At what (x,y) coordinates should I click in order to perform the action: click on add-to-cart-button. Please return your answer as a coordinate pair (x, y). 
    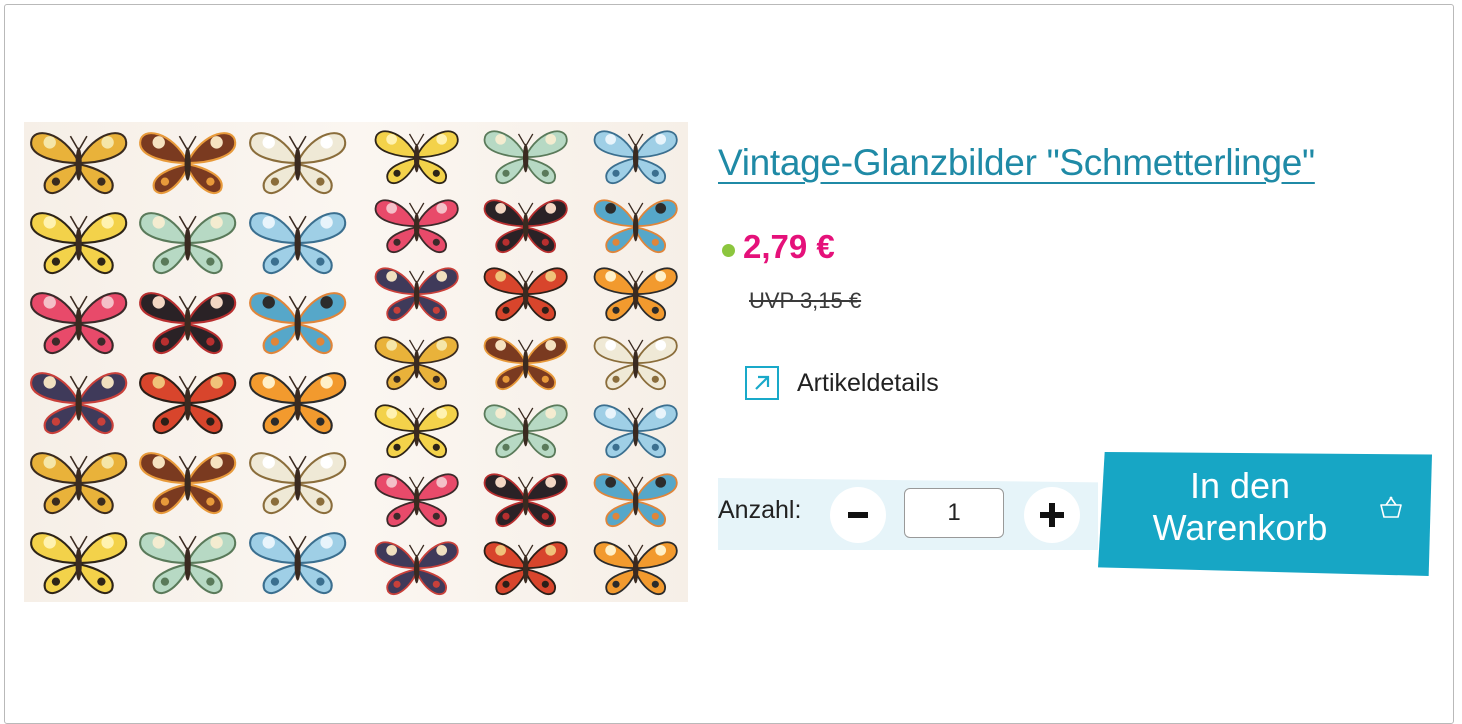
    Looking at the image, I should click on (1265, 514).